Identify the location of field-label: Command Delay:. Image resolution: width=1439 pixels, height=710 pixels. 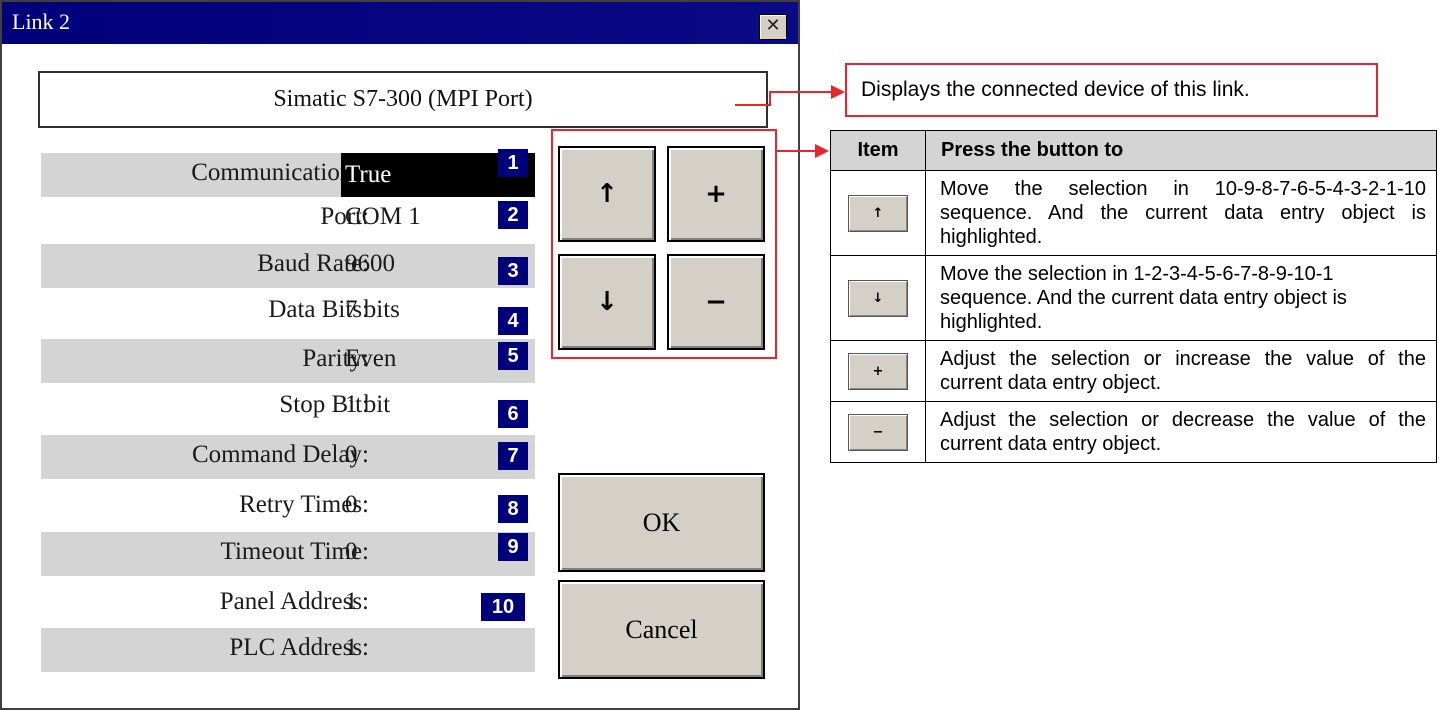
(280, 454).